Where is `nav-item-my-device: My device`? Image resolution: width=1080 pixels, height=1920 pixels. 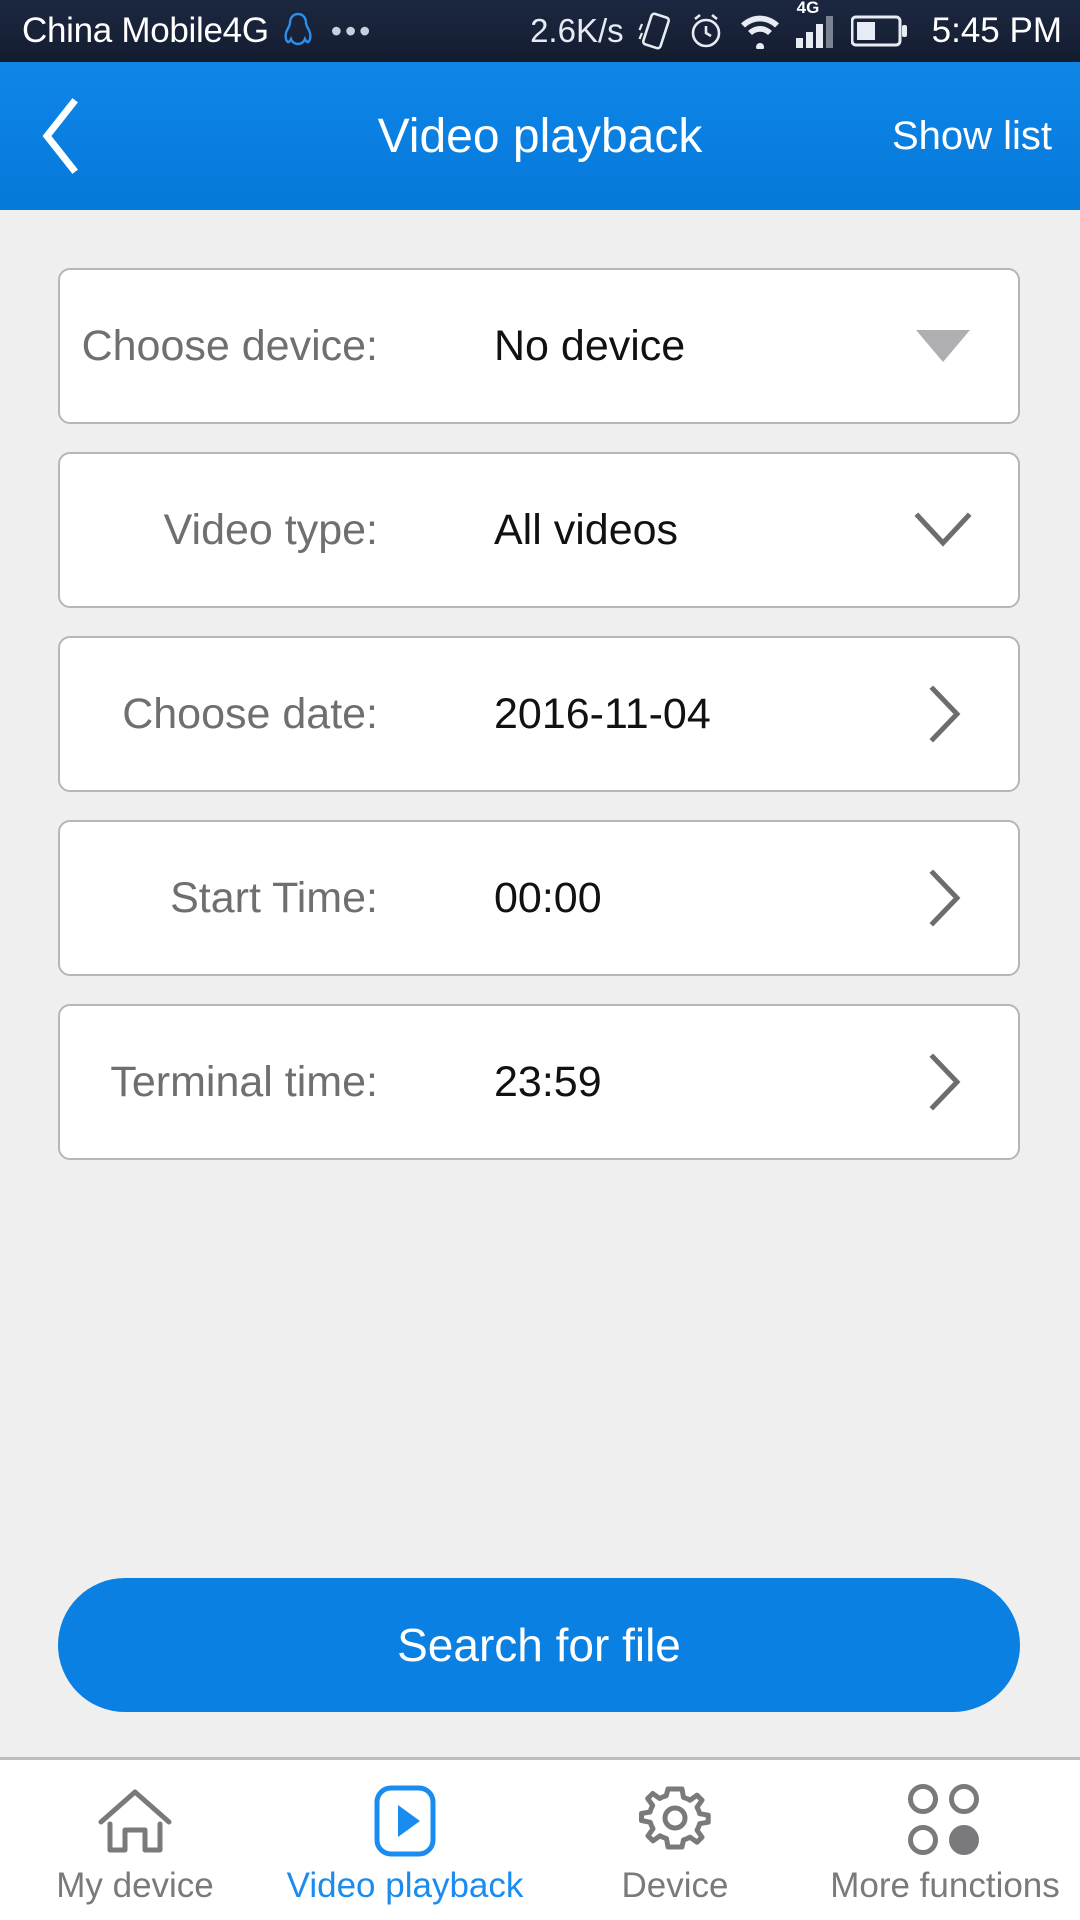
nav-item-my-device: My device is located at coordinates (135, 1840).